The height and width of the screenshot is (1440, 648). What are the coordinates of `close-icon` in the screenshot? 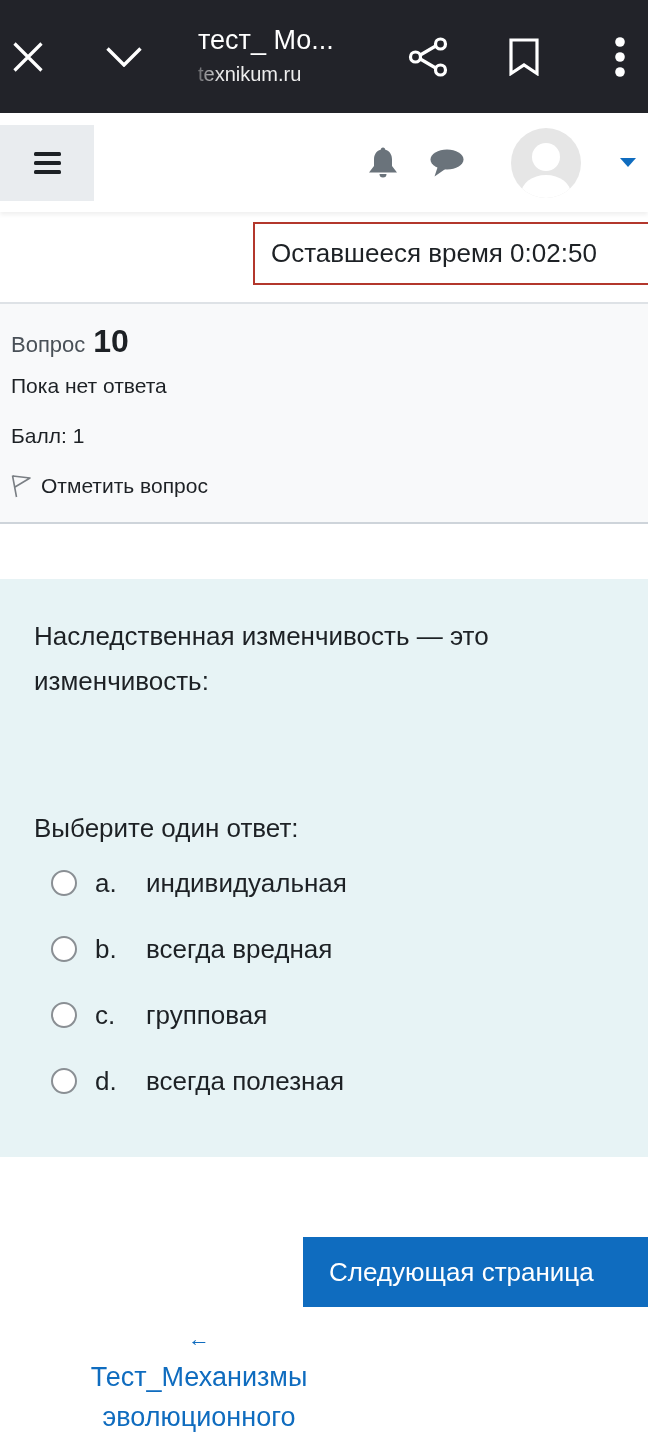 It's located at (28, 56).